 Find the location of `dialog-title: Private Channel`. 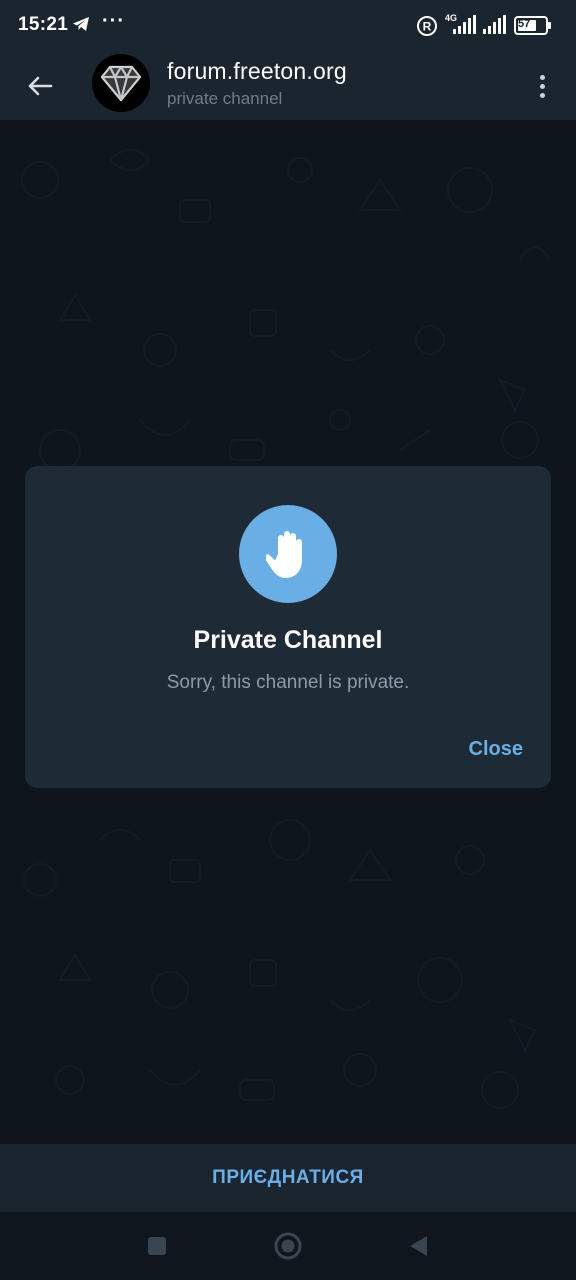

dialog-title: Private Channel is located at coordinates (288, 640).